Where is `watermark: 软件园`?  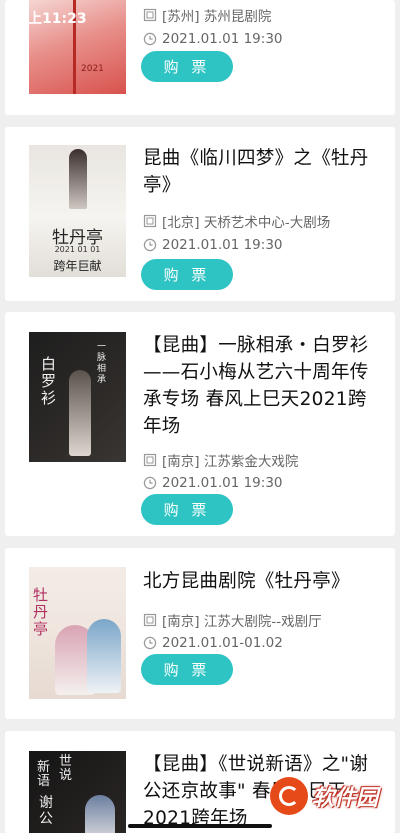
watermark: 软件园 is located at coordinates (323, 796).